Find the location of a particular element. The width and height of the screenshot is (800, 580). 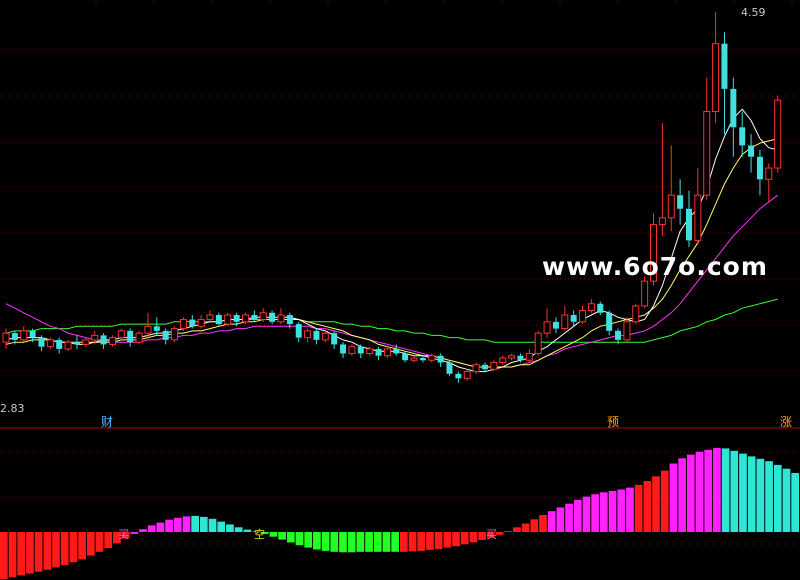

signal-empty: 空 is located at coordinates (259, 534).